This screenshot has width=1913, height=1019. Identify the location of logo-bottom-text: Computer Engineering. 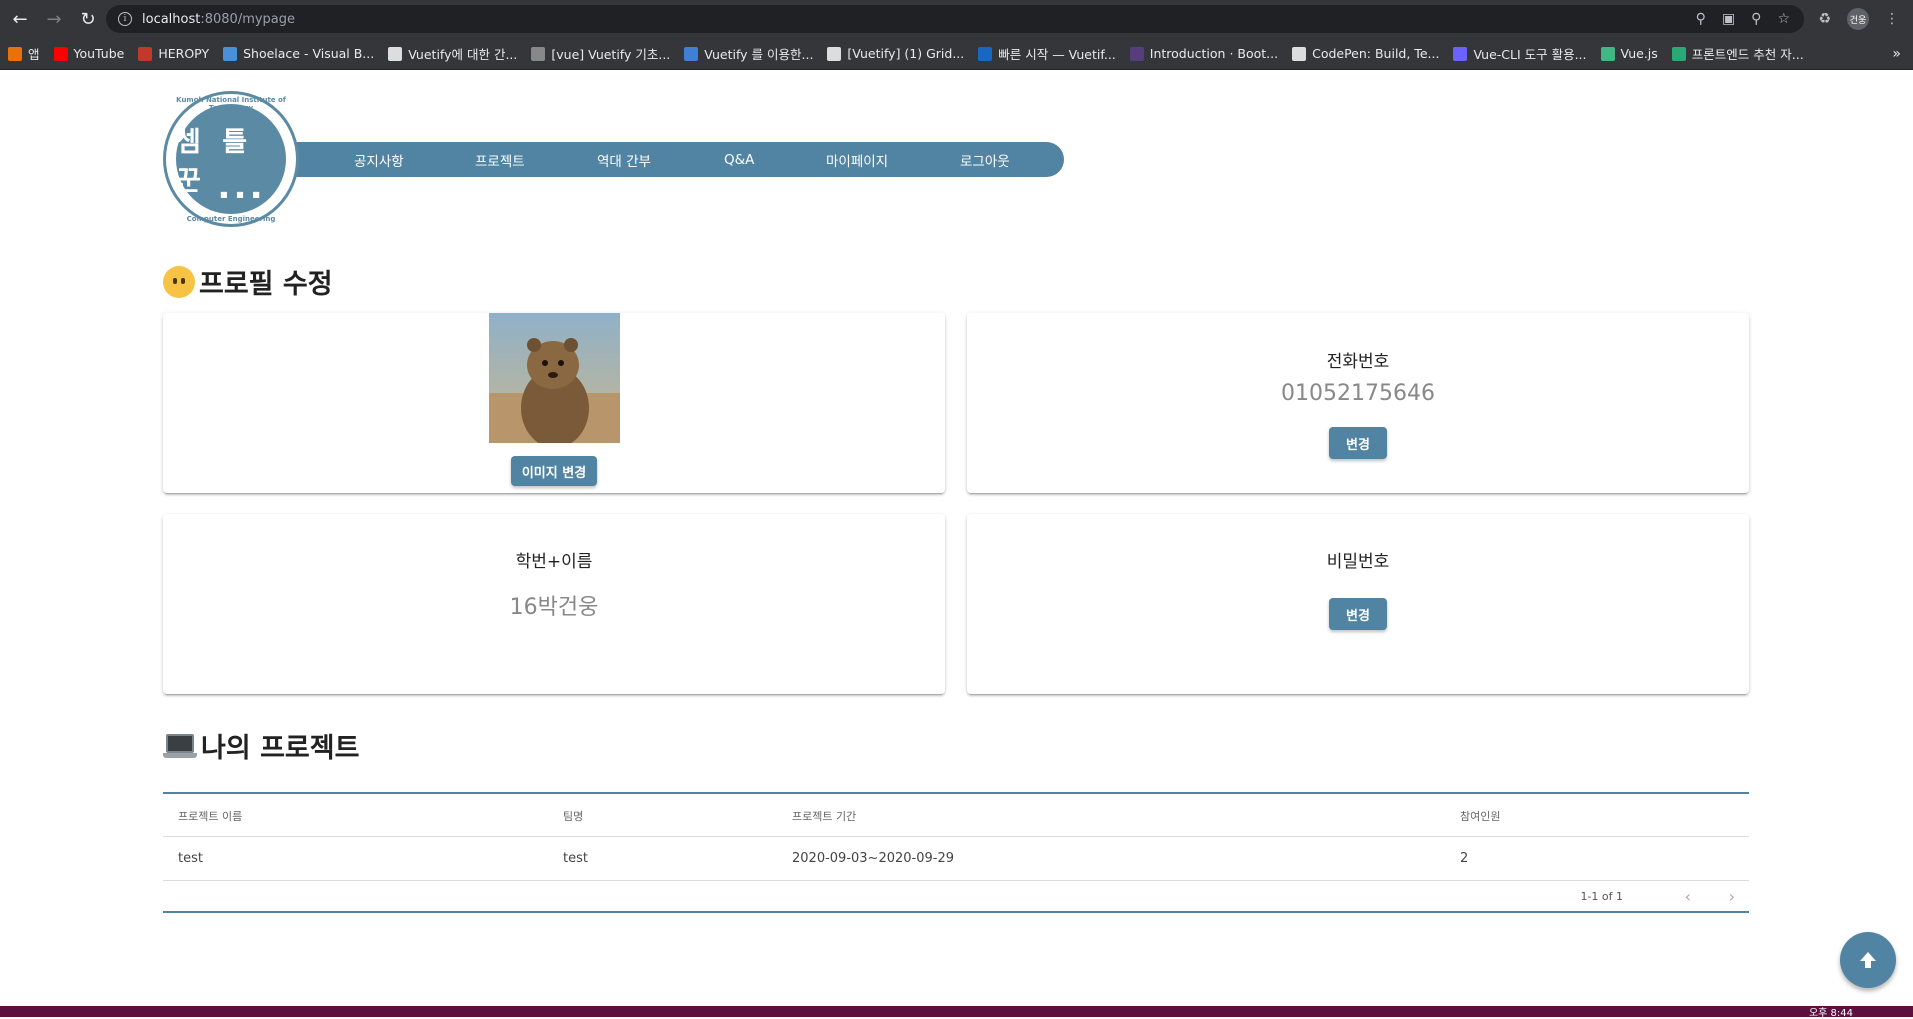
(231, 219).